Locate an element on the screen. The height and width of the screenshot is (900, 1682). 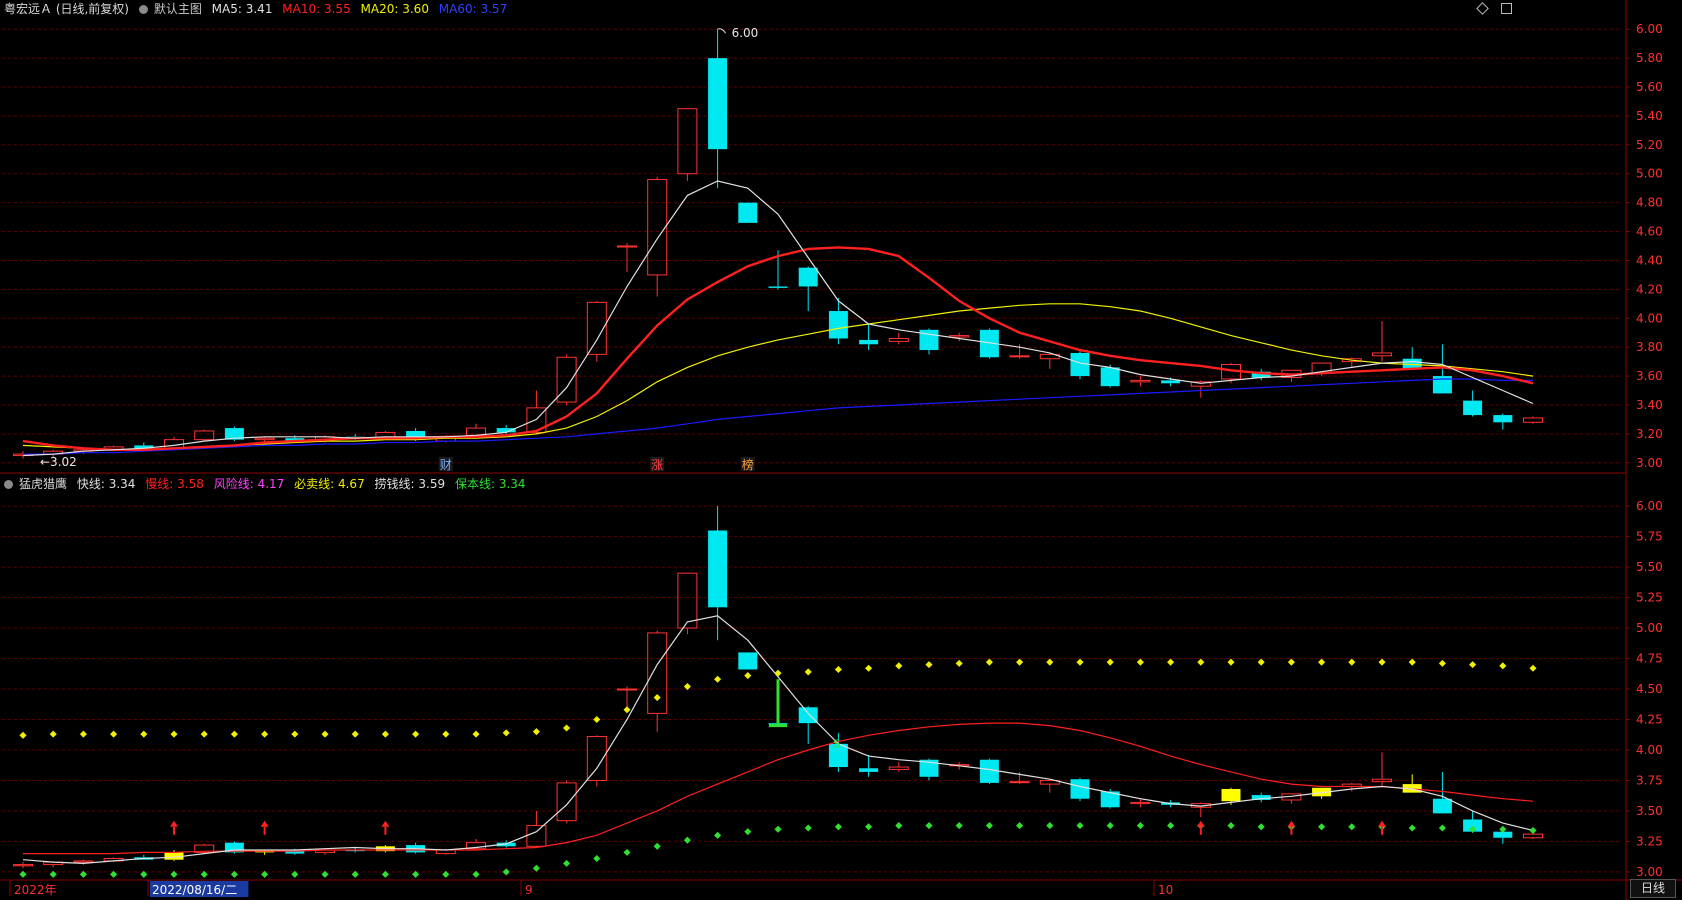
bottom-y-tick-label: 4.75 is located at coordinates (1649, 659).